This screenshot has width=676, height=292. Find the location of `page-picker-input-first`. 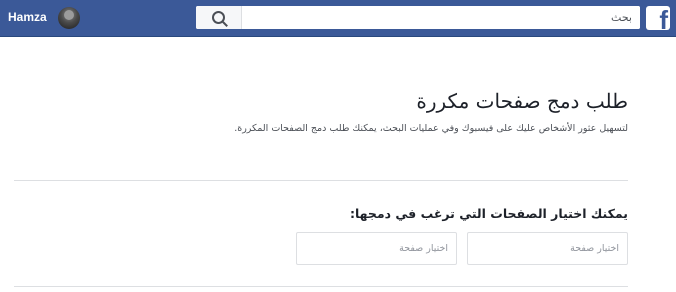

page-picker-input-first is located at coordinates (547, 248).